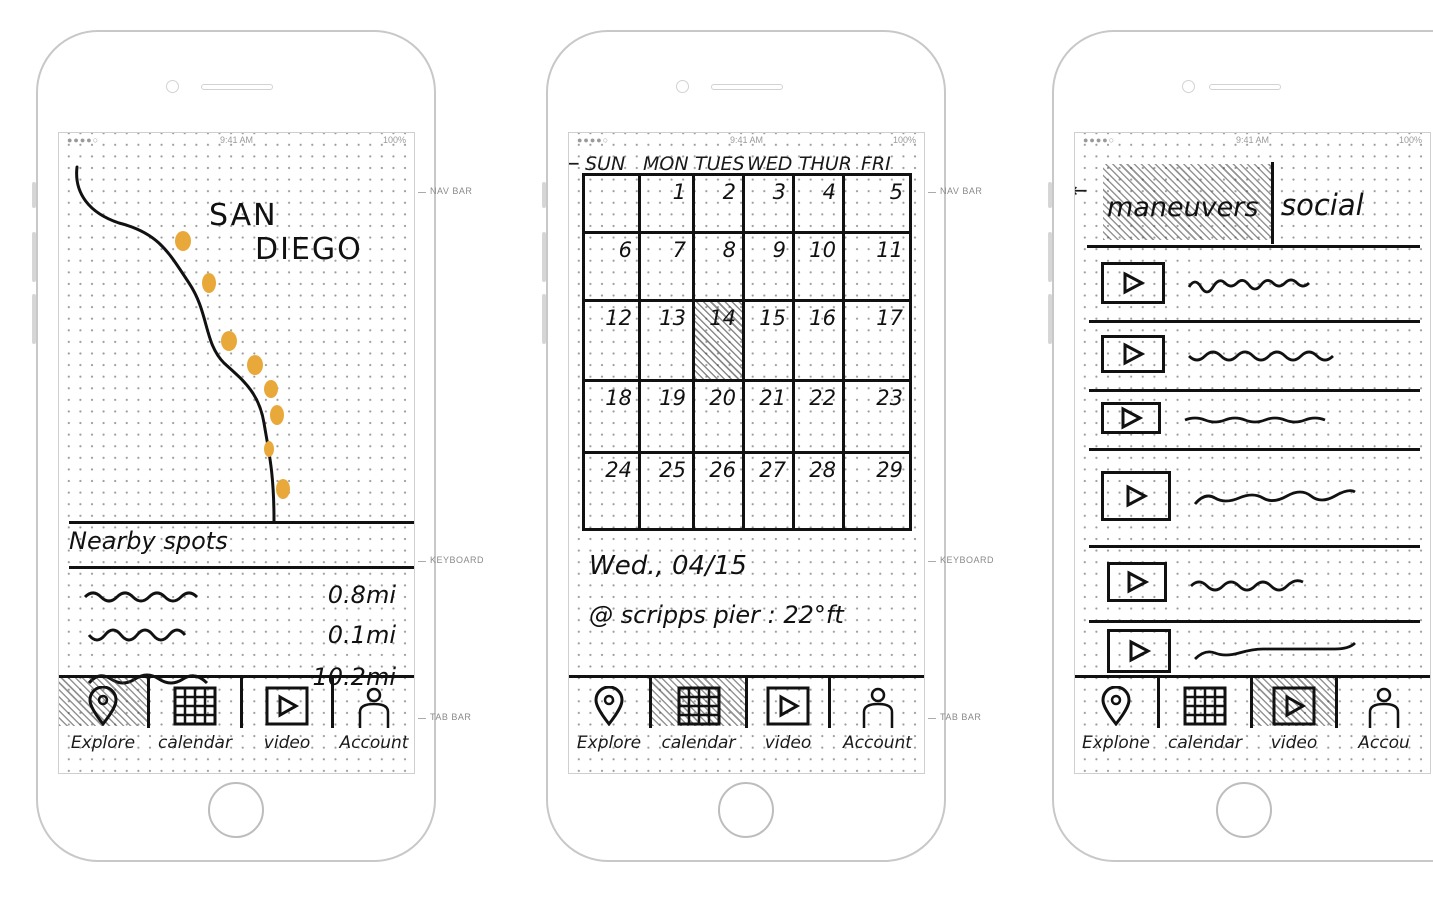 Image resolution: width=1433 pixels, height=909 pixels. What do you see at coordinates (668, 342) in the screenshot?
I see `calendar-day: 13` at bounding box center [668, 342].